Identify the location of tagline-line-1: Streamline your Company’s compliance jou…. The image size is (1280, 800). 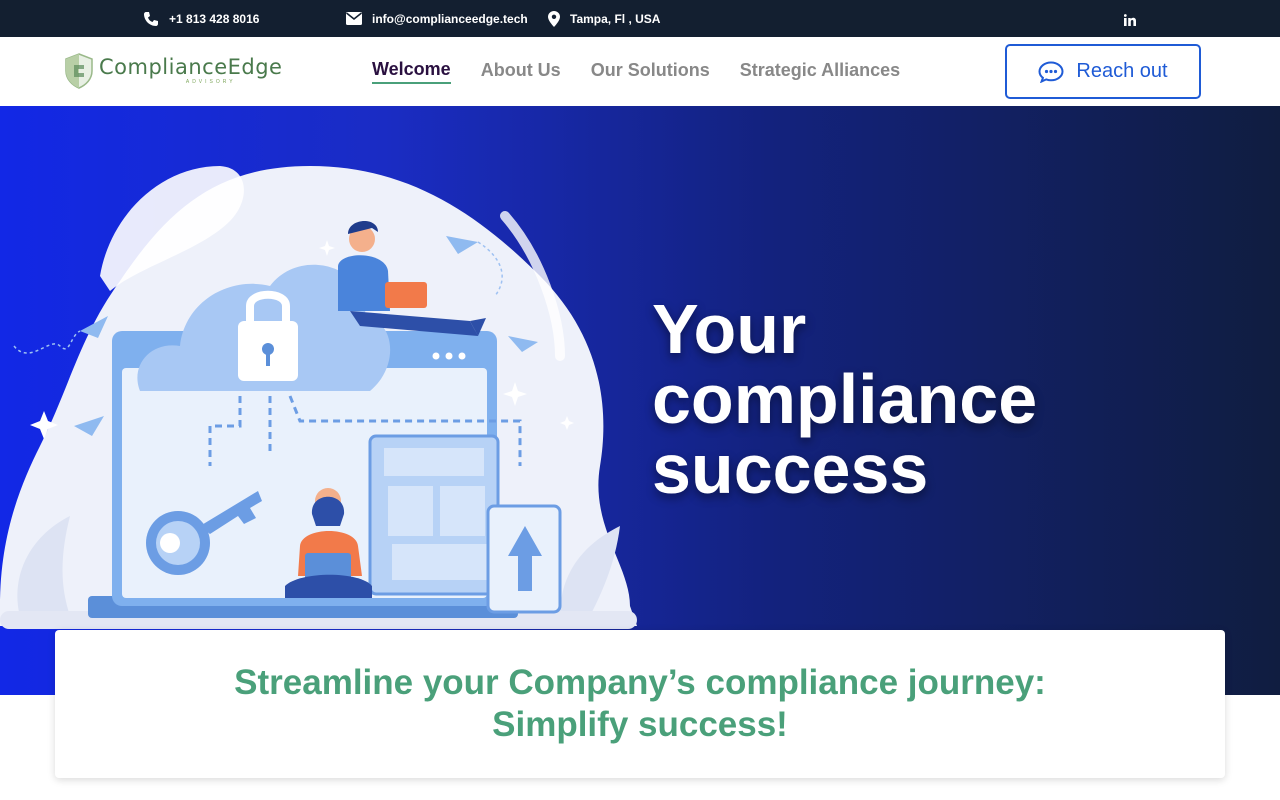
(640, 682).